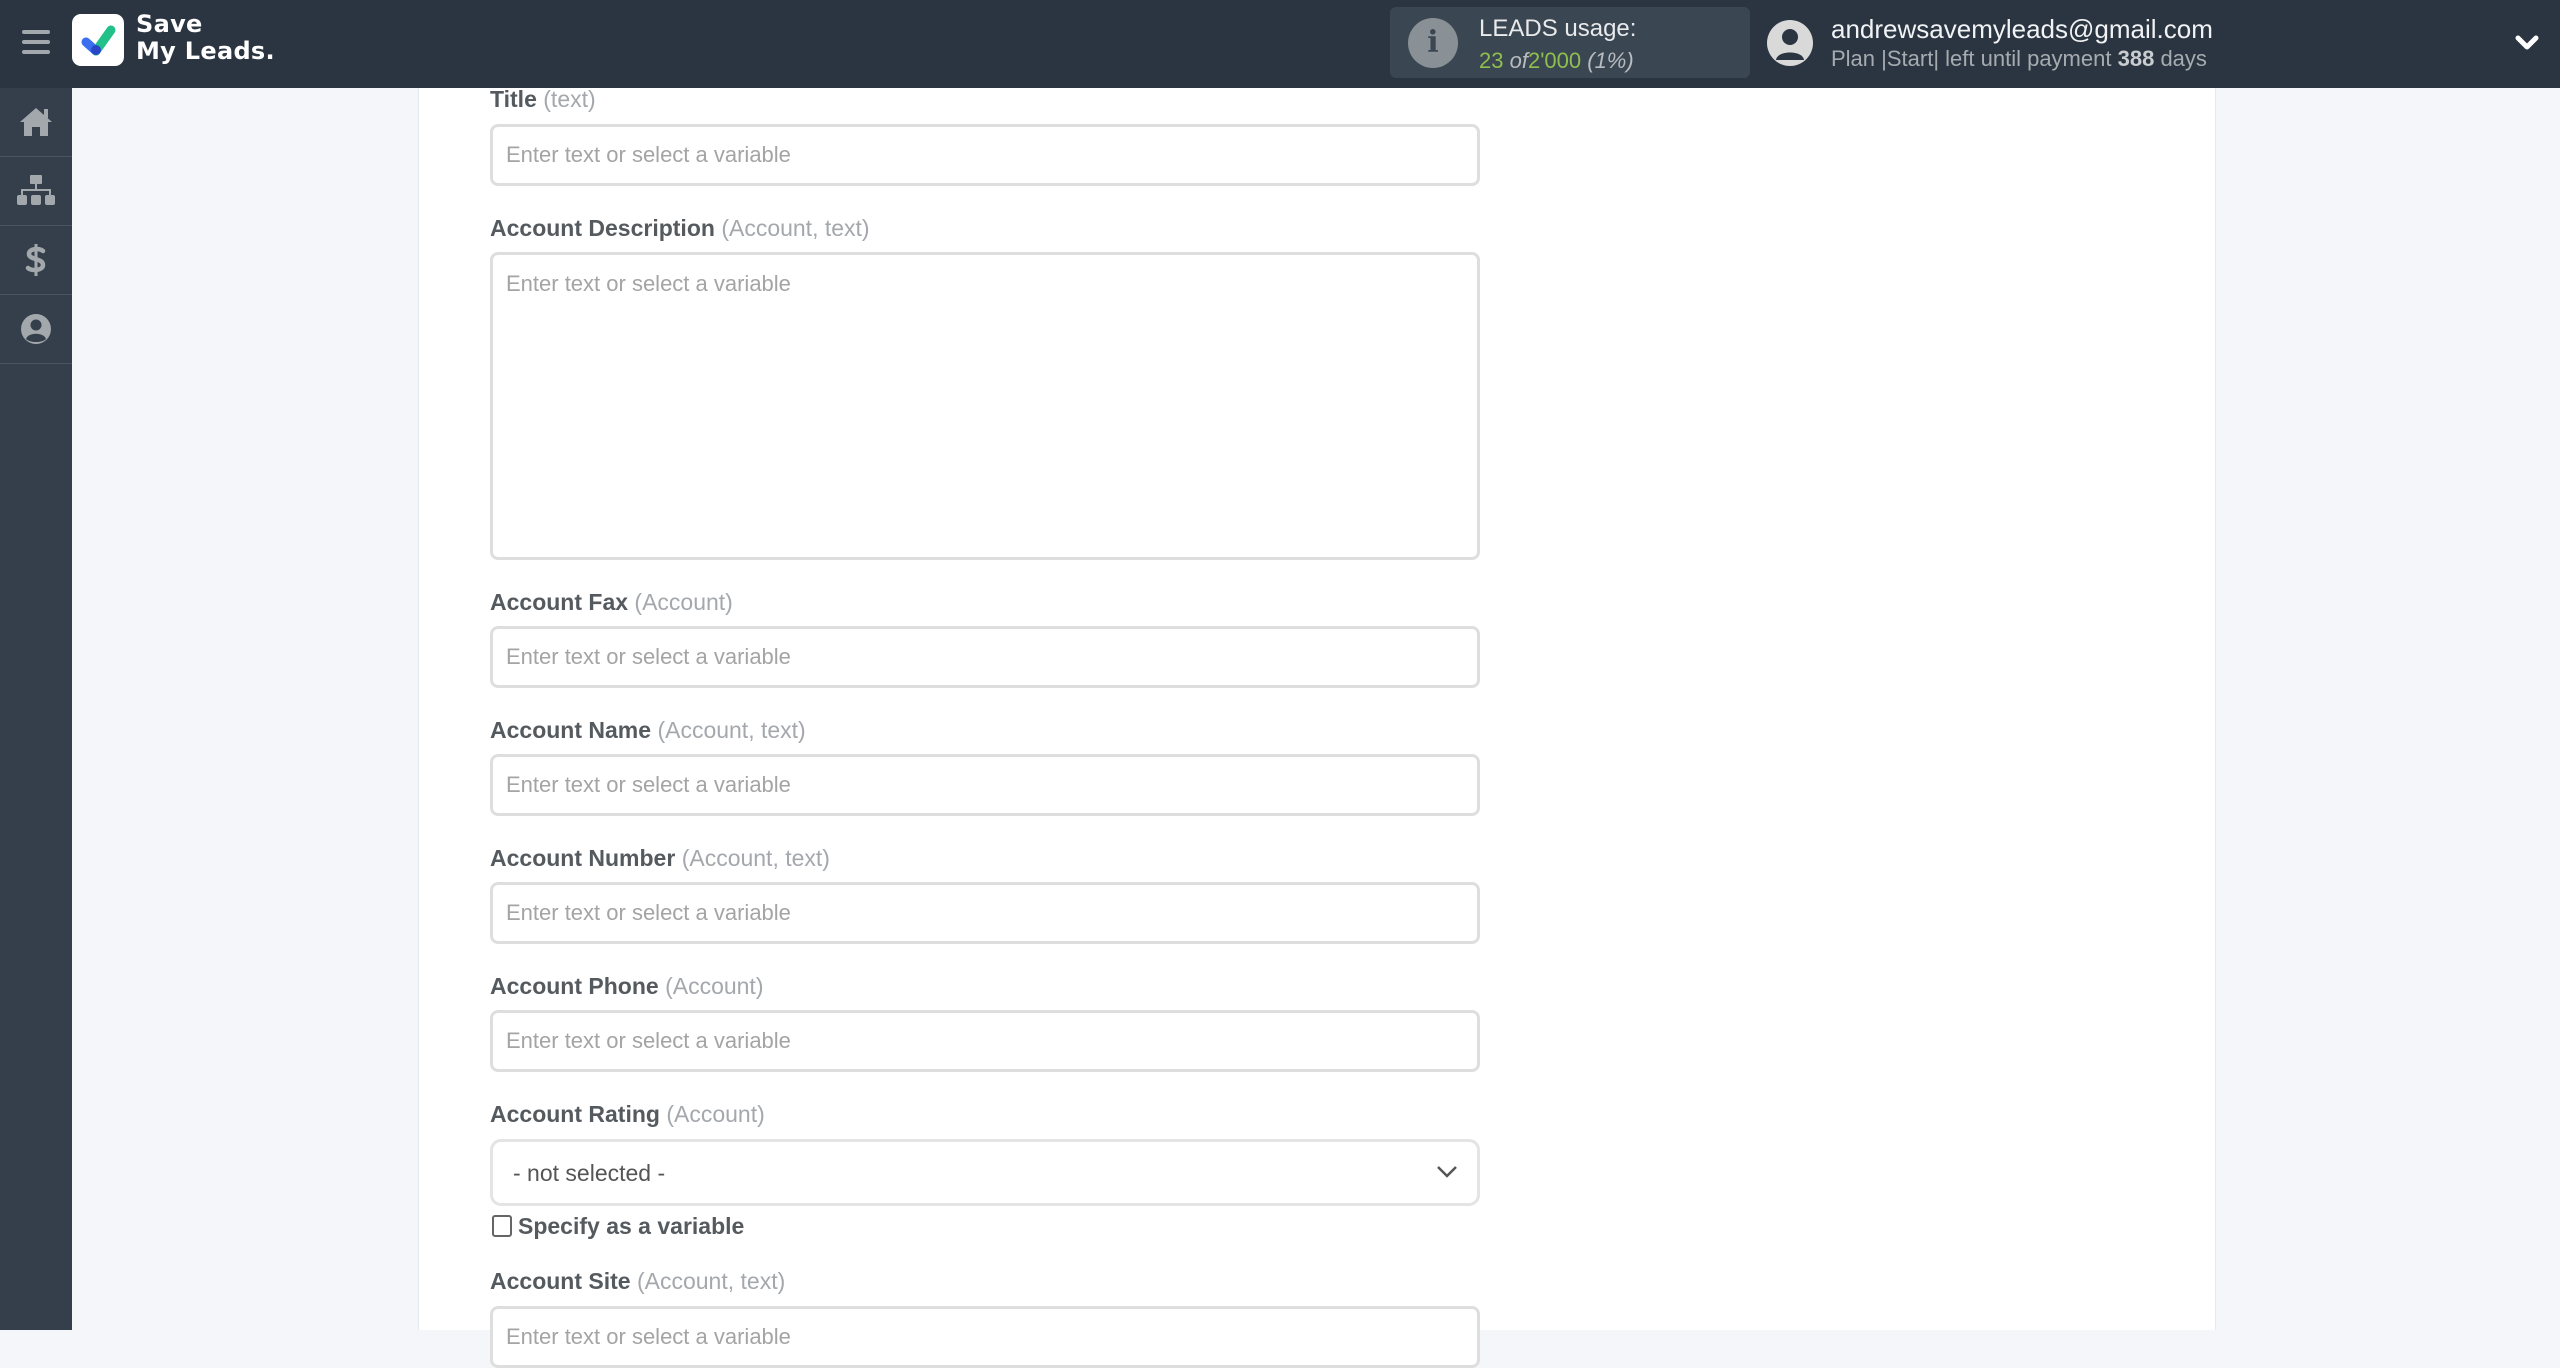  I want to click on account-phone-input, so click(985, 1041).